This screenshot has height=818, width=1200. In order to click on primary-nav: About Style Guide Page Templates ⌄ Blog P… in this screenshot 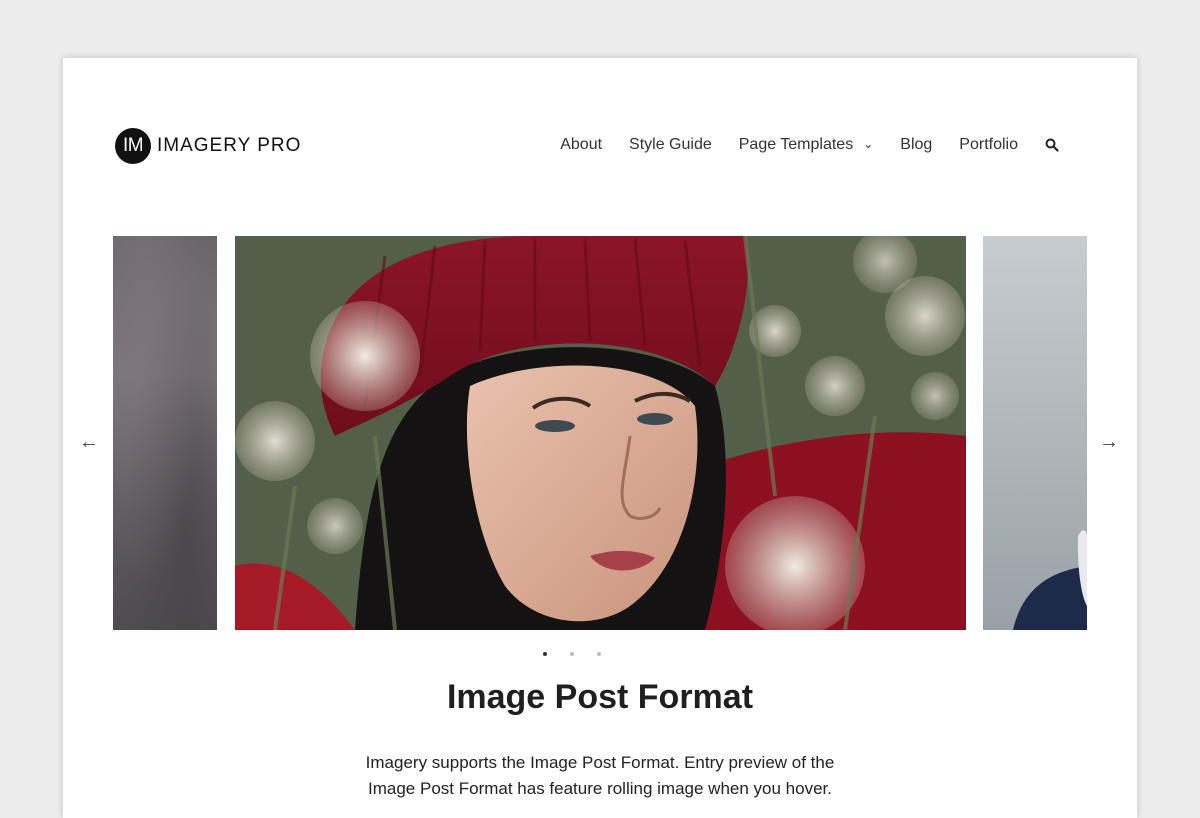, I will do `click(809, 145)`.